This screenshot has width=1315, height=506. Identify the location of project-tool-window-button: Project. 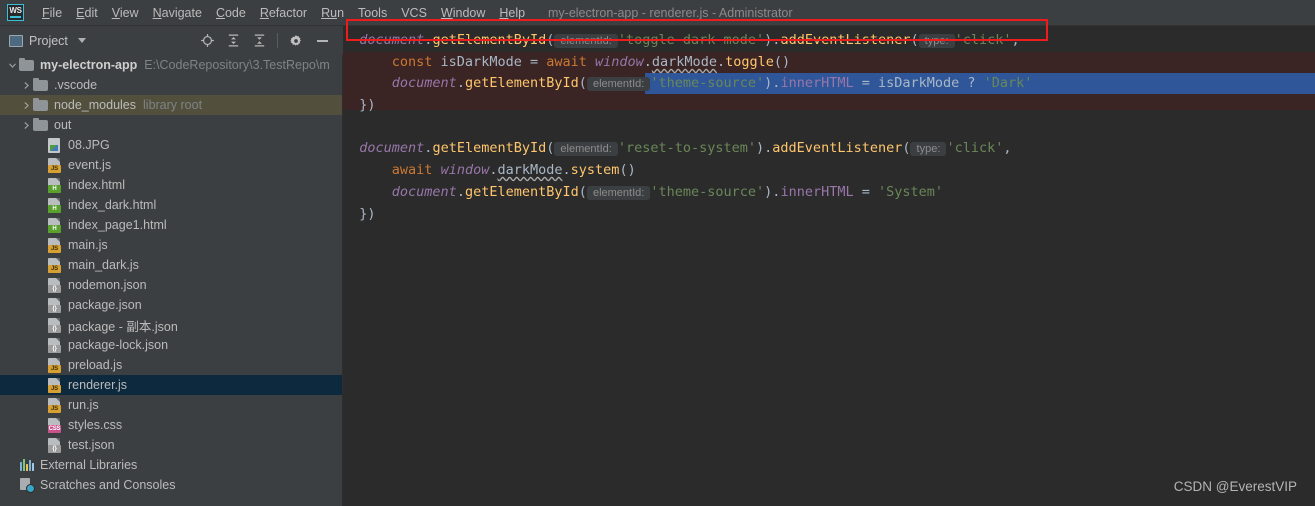
(47, 41).